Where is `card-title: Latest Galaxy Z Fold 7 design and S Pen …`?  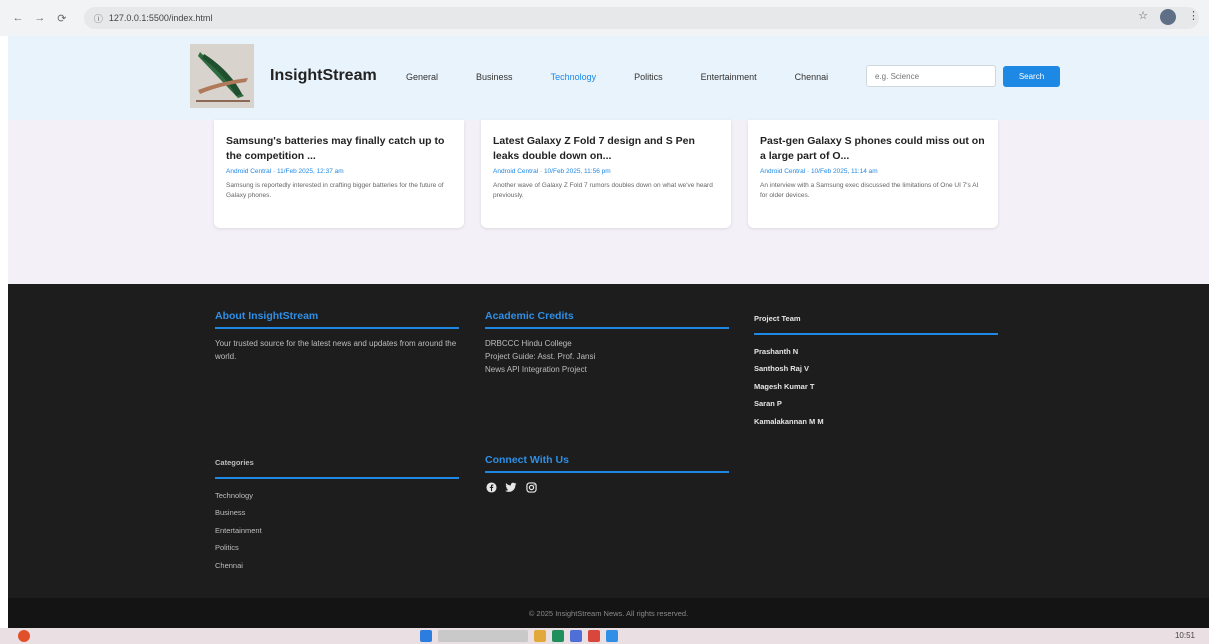 card-title: Latest Galaxy Z Fold 7 design and S Pen … is located at coordinates (606, 149).